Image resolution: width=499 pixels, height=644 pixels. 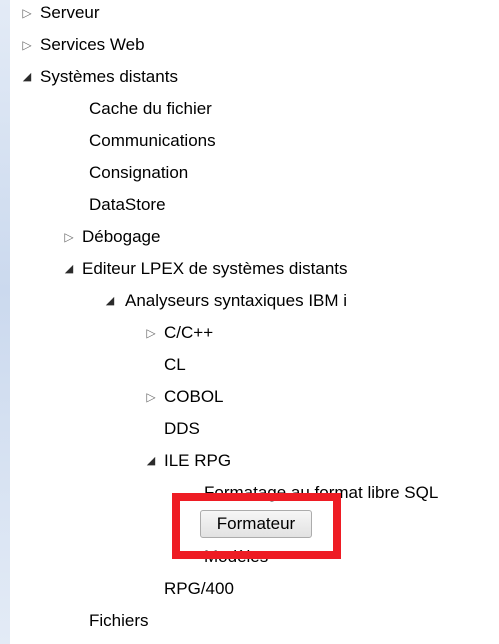 What do you see at coordinates (194, 396) in the screenshot?
I see `tree-item-label: COBOL` at bounding box center [194, 396].